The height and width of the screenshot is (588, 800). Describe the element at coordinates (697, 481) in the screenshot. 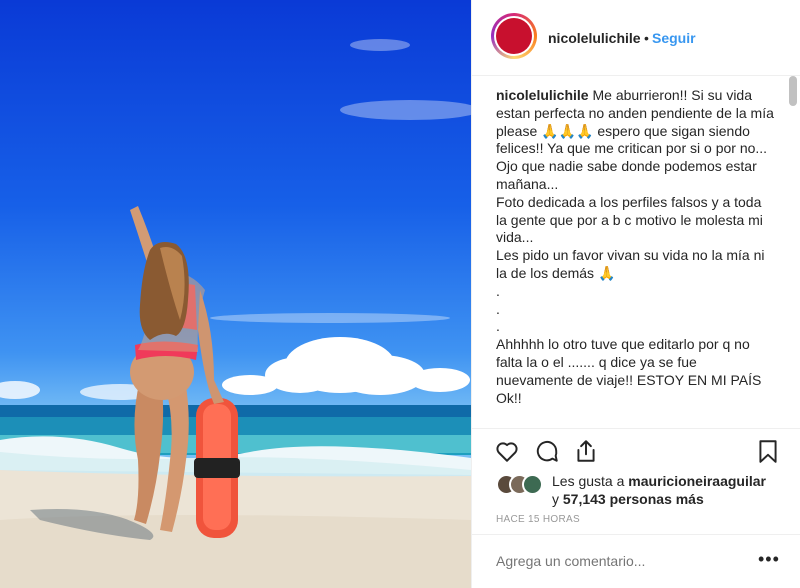

I see `liker-username-link: mauricioneiraaguilar` at that location.